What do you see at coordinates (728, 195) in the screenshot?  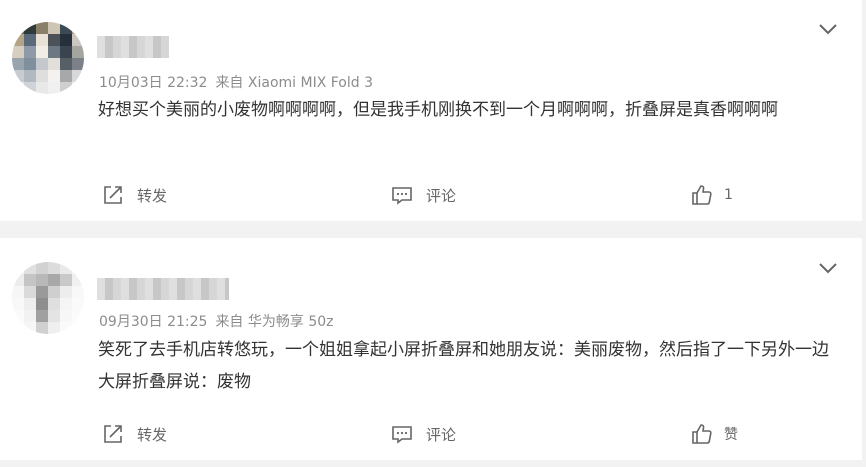 I see `like-count: 1` at bounding box center [728, 195].